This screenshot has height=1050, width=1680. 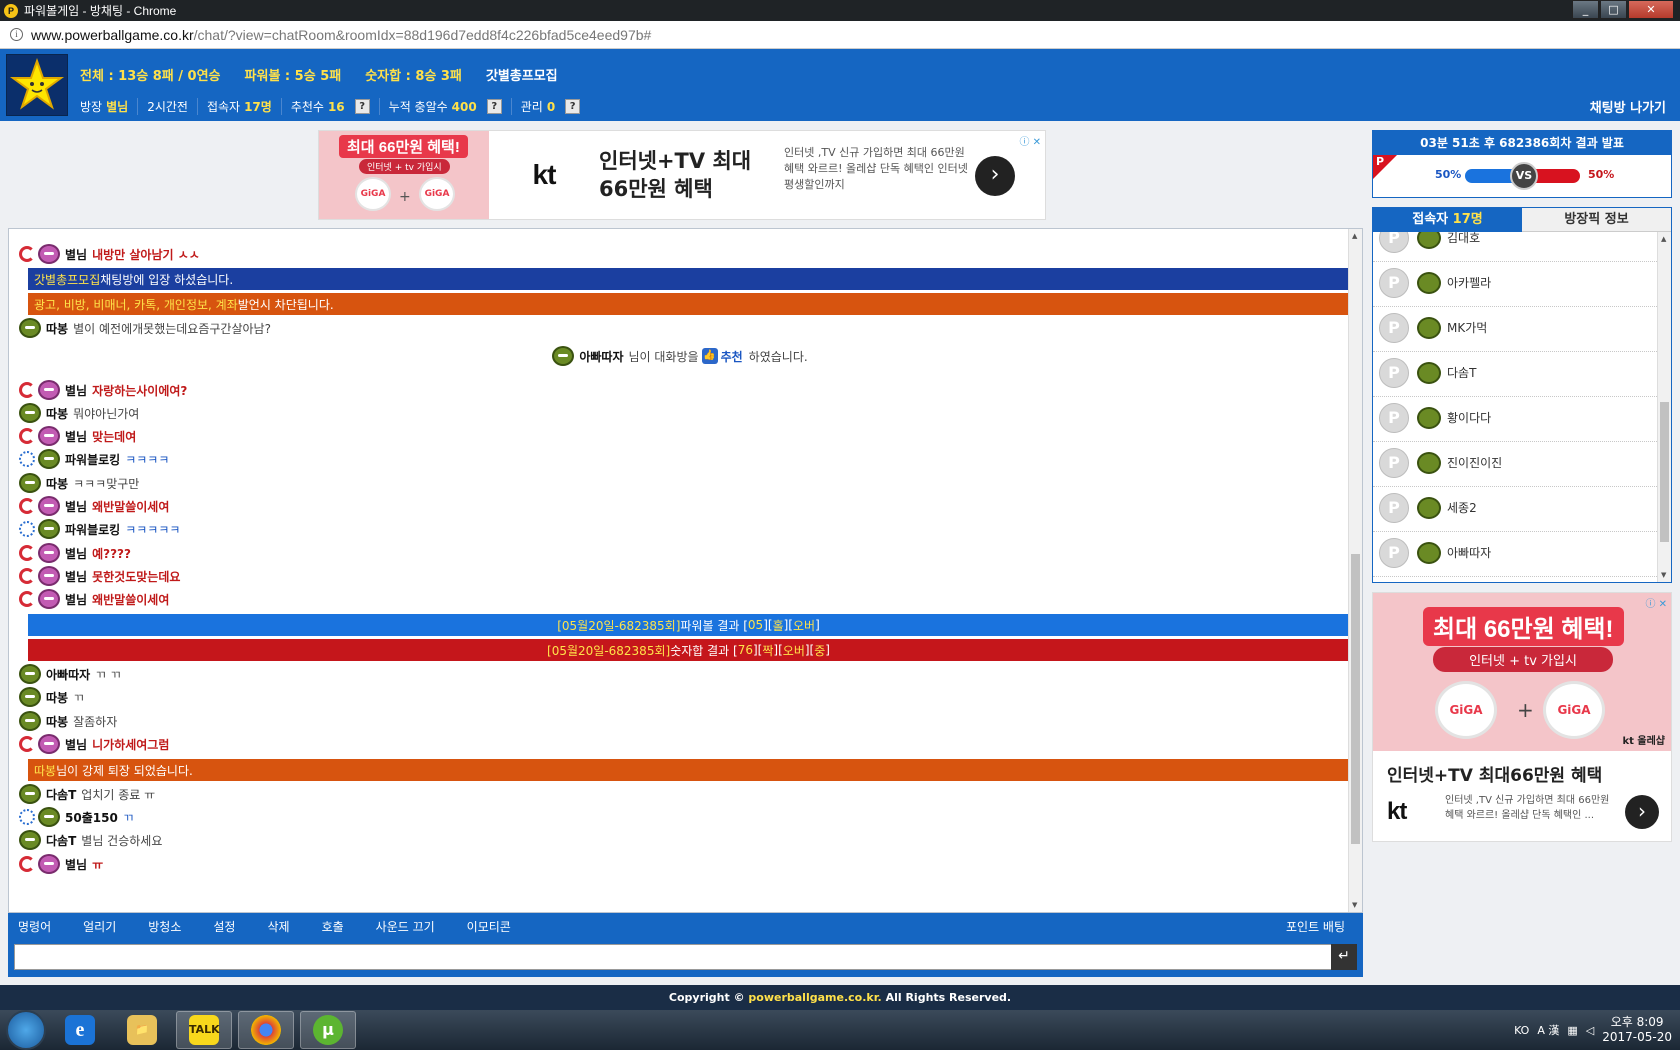 I want to click on p-icon: P, so click(x=1394, y=552).